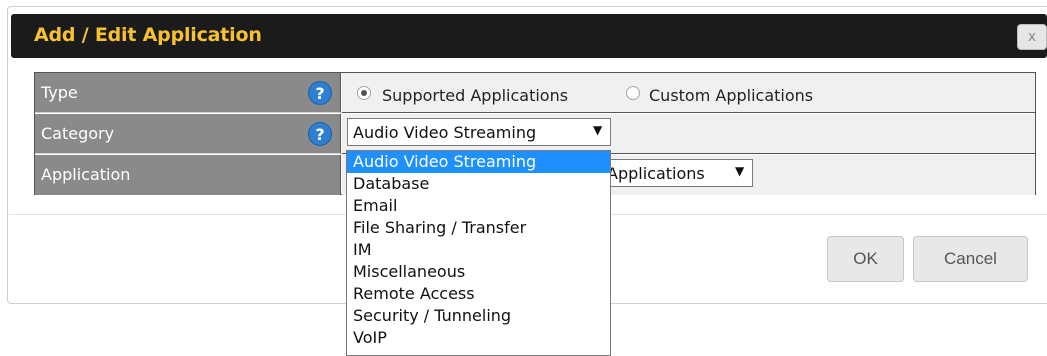 Image resolution: width=1047 pixels, height=356 pixels. Describe the element at coordinates (731, 95) in the screenshot. I see `custom-applications-label: Custom Applications` at that location.